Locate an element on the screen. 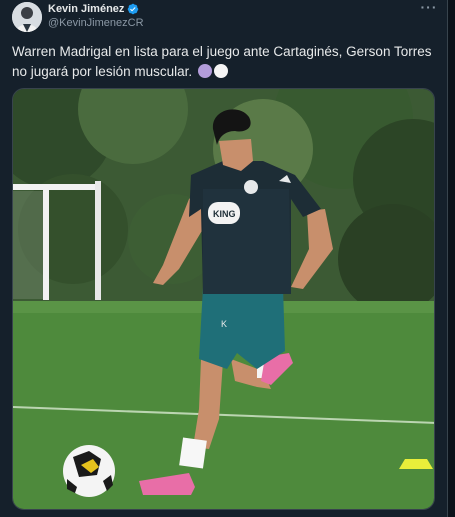 This screenshot has width=455, height=517. author-name: Kevin Jiménez is located at coordinates (86, 9).